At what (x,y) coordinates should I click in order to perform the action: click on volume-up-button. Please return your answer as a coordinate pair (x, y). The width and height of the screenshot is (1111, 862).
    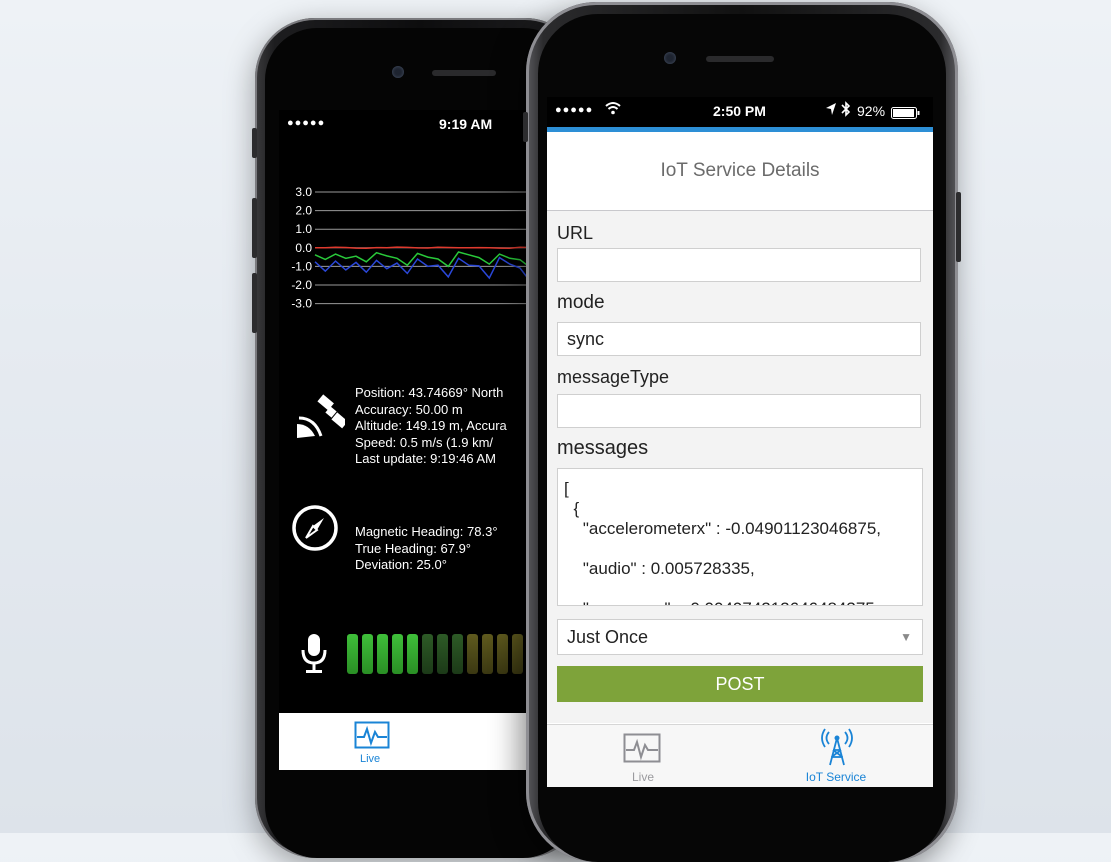
    Looking at the image, I should click on (254, 228).